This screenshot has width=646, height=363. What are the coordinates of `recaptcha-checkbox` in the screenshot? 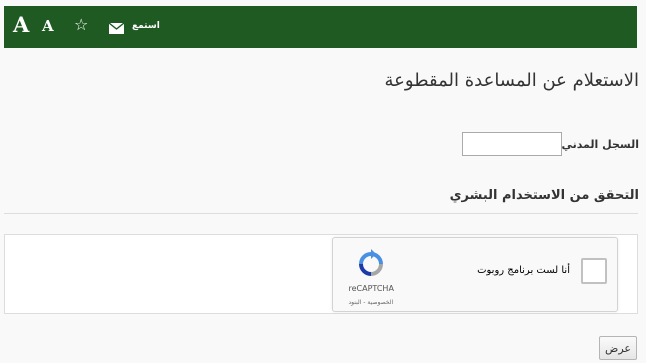 It's located at (594, 271).